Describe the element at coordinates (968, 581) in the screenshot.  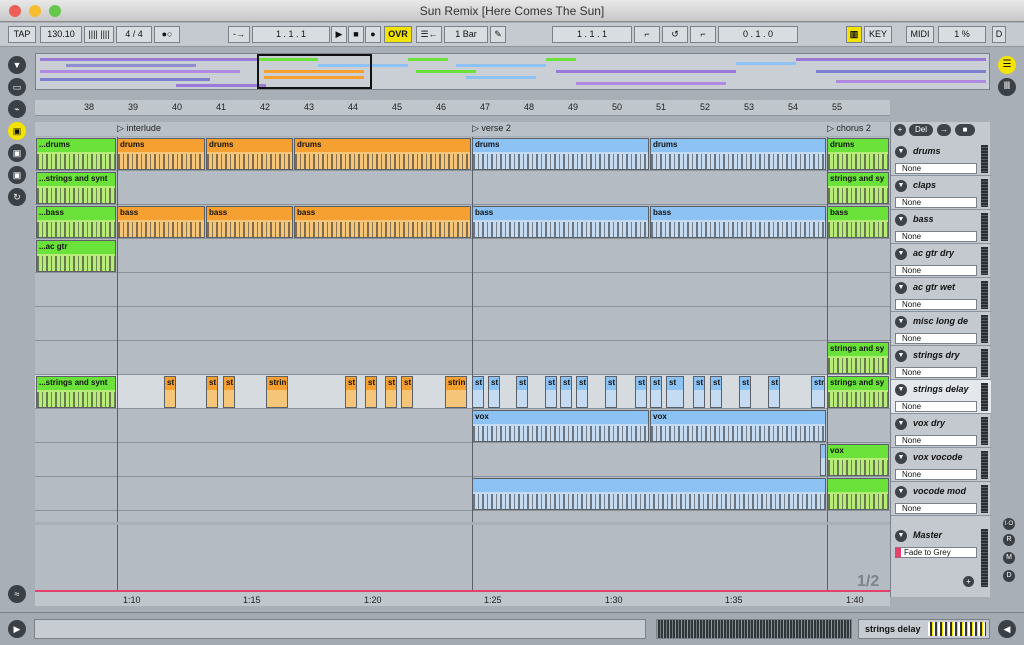
I see `add-locator-button: +` at that location.